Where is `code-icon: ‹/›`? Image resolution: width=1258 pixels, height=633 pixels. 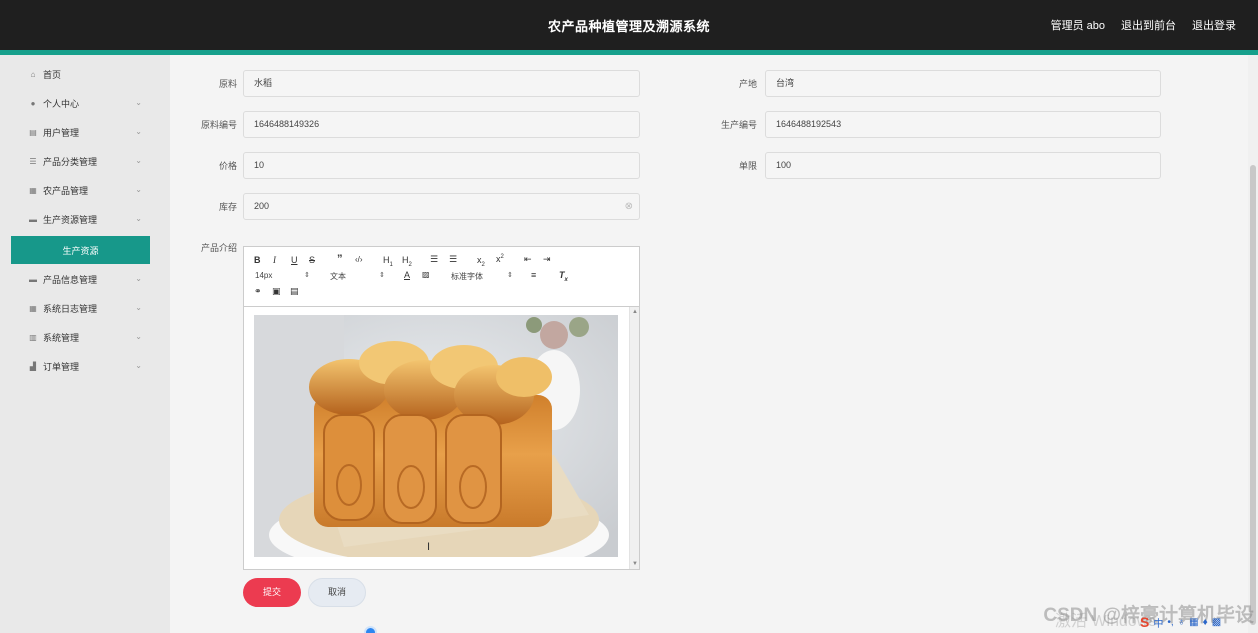
code-icon: ‹/› is located at coordinates (359, 259).